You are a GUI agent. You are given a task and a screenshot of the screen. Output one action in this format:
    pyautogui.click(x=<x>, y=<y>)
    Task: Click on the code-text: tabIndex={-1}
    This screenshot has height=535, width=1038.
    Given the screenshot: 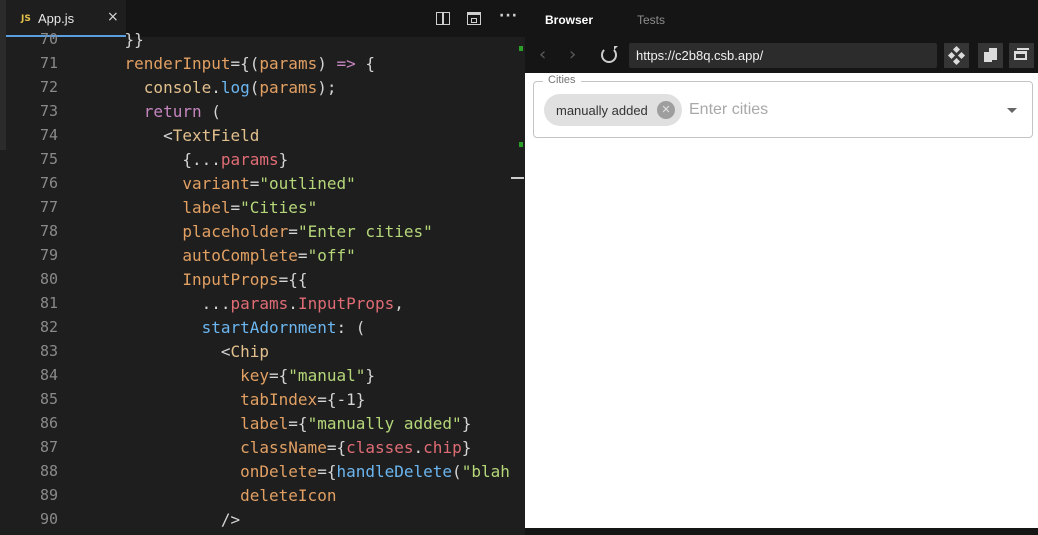 What is the action you would take?
    pyautogui.click(x=225, y=399)
    